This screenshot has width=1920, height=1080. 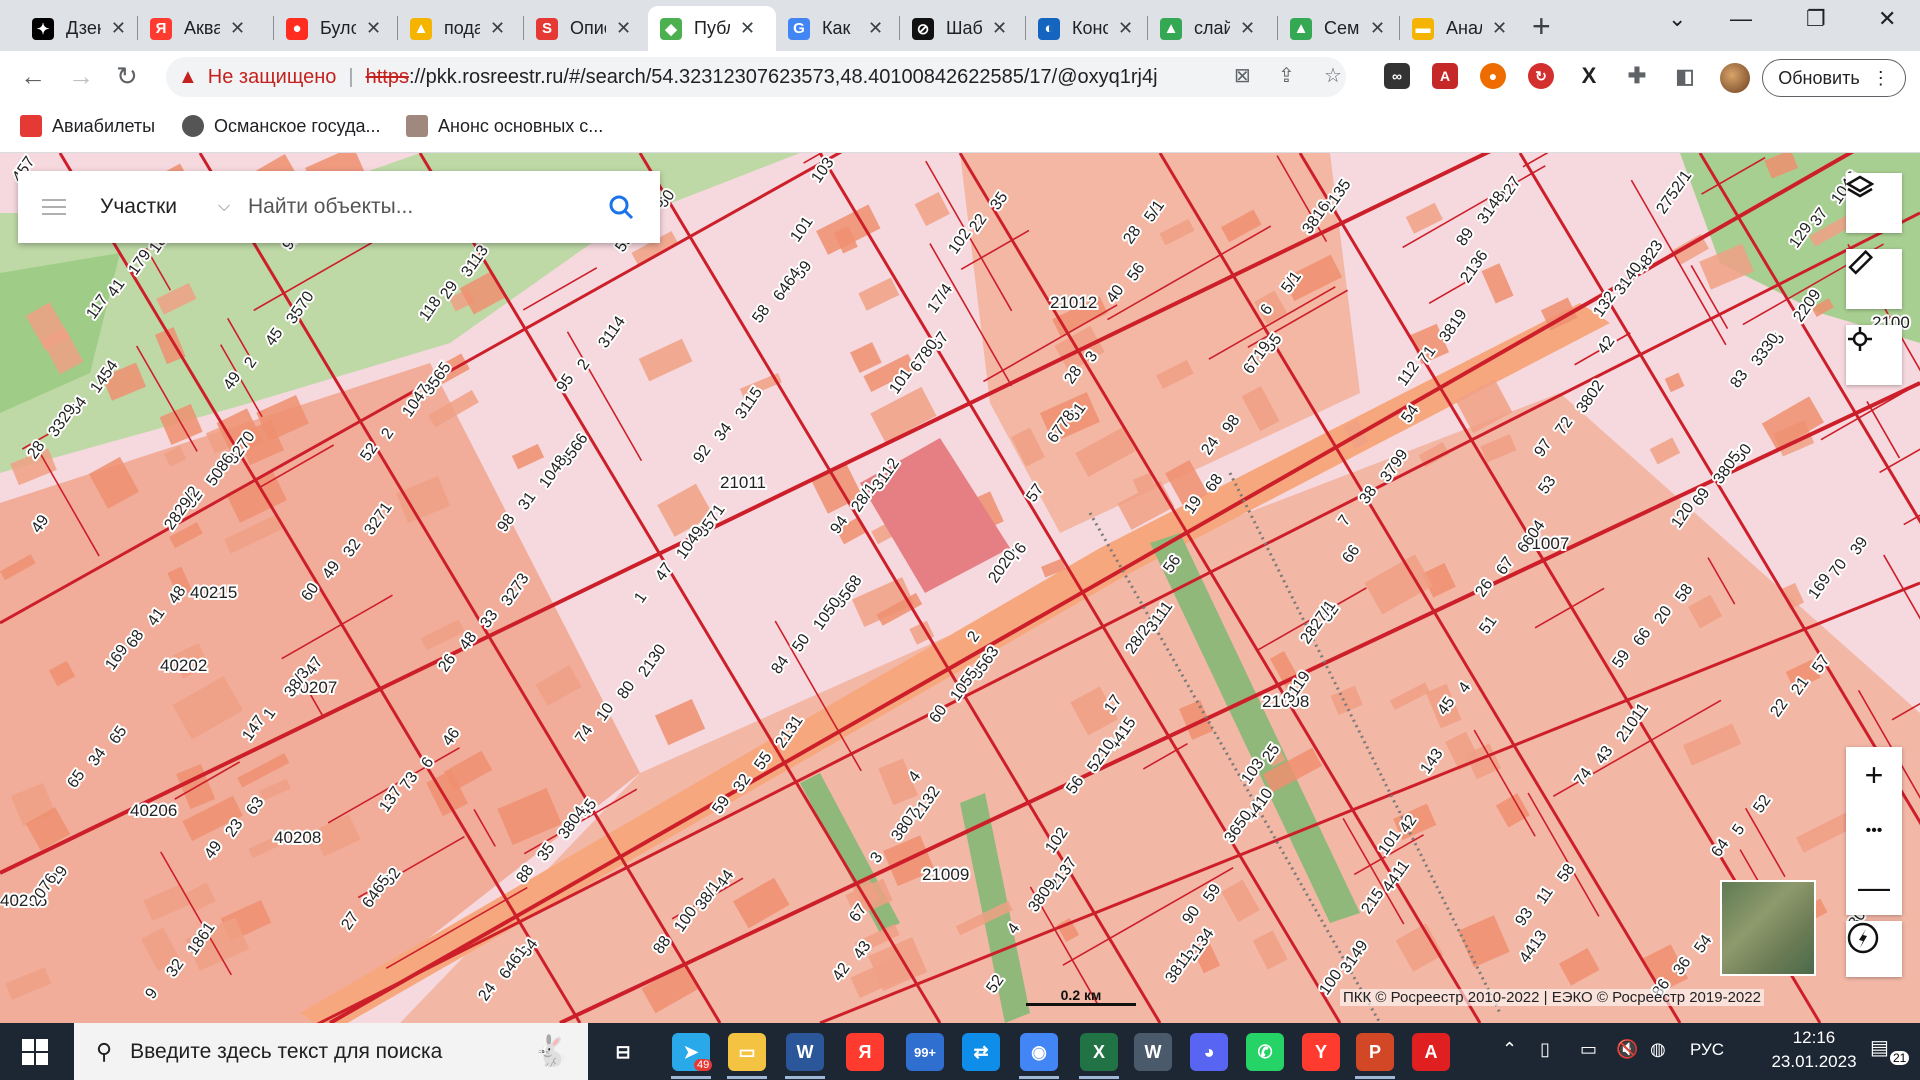 I want to click on browser-tab: ◐ Конструктор ✕, so click(x=1087, y=28).